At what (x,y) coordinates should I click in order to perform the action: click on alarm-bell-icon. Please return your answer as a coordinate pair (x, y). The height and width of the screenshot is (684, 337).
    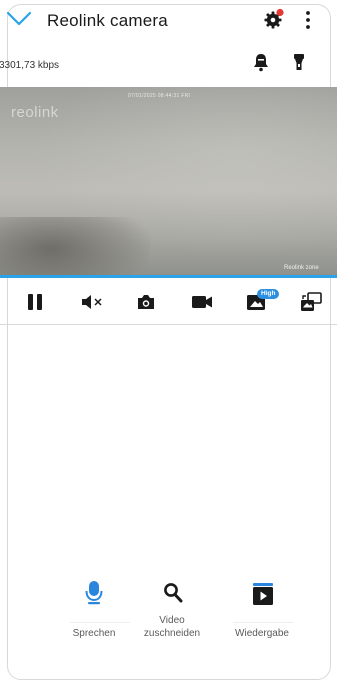
    Looking at the image, I should click on (261, 62).